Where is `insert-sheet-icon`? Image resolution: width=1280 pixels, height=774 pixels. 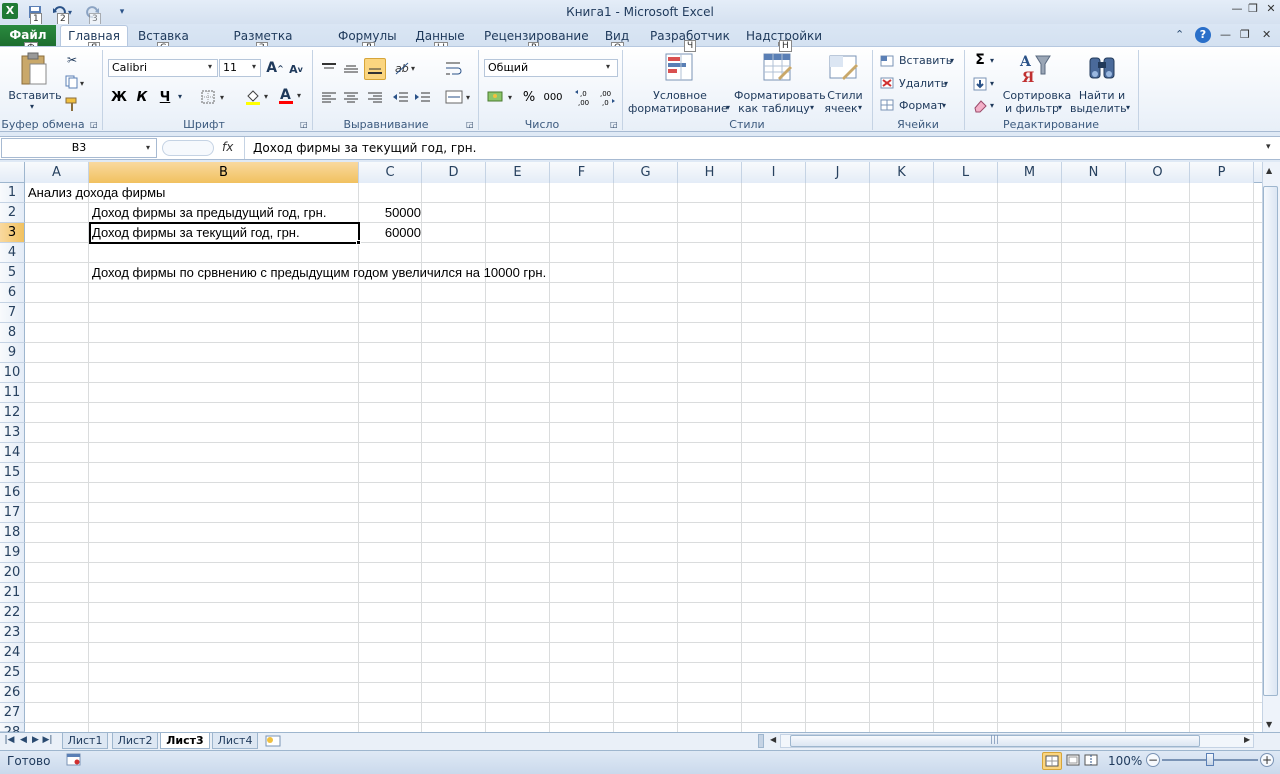
insert-sheet-icon is located at coordinates (274, 741).